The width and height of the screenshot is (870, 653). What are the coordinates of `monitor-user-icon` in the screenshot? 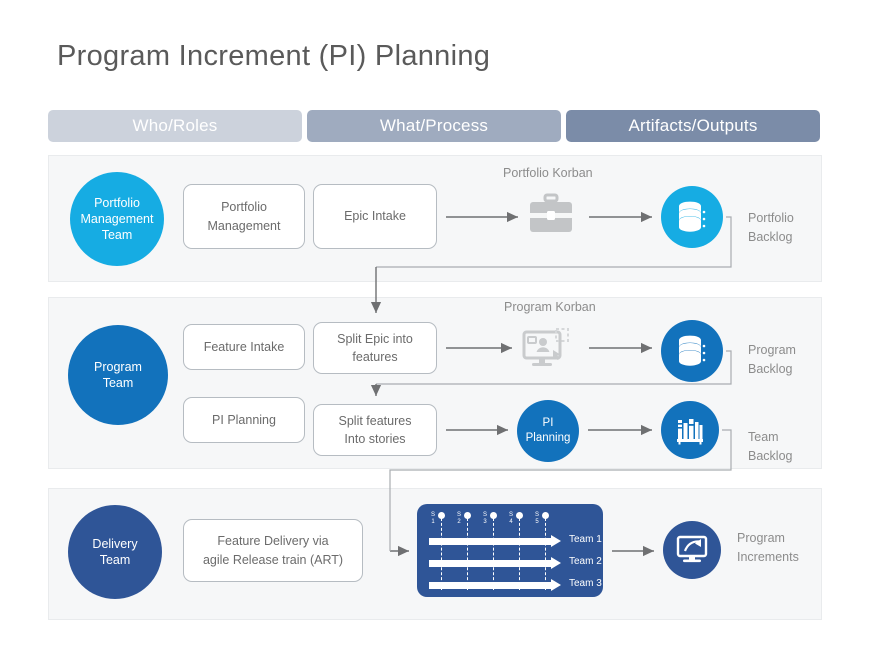 It's located at (546, 350).